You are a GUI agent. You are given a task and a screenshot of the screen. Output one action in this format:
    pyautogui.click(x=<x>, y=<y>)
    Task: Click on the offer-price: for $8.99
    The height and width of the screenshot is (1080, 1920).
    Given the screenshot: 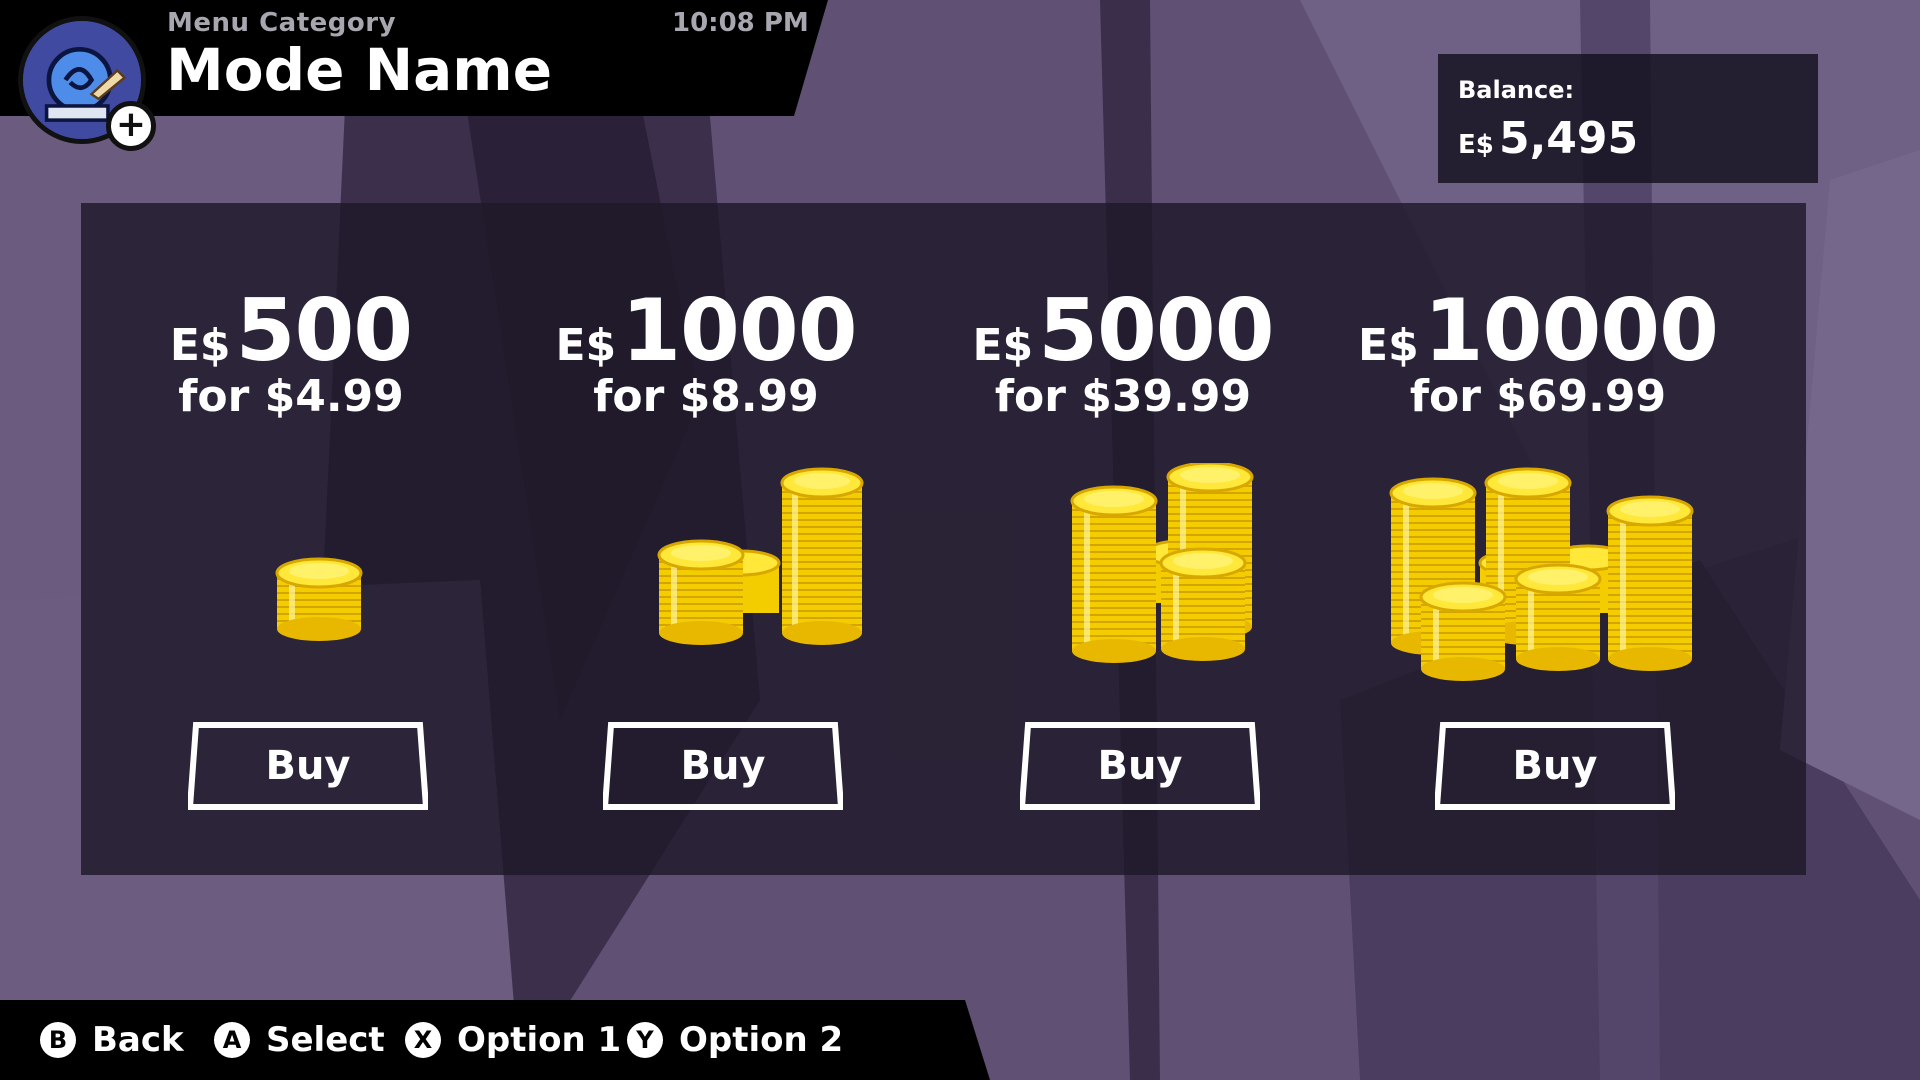 What is the action you would take?
    pyautogui.click(x=706, y=396)
    